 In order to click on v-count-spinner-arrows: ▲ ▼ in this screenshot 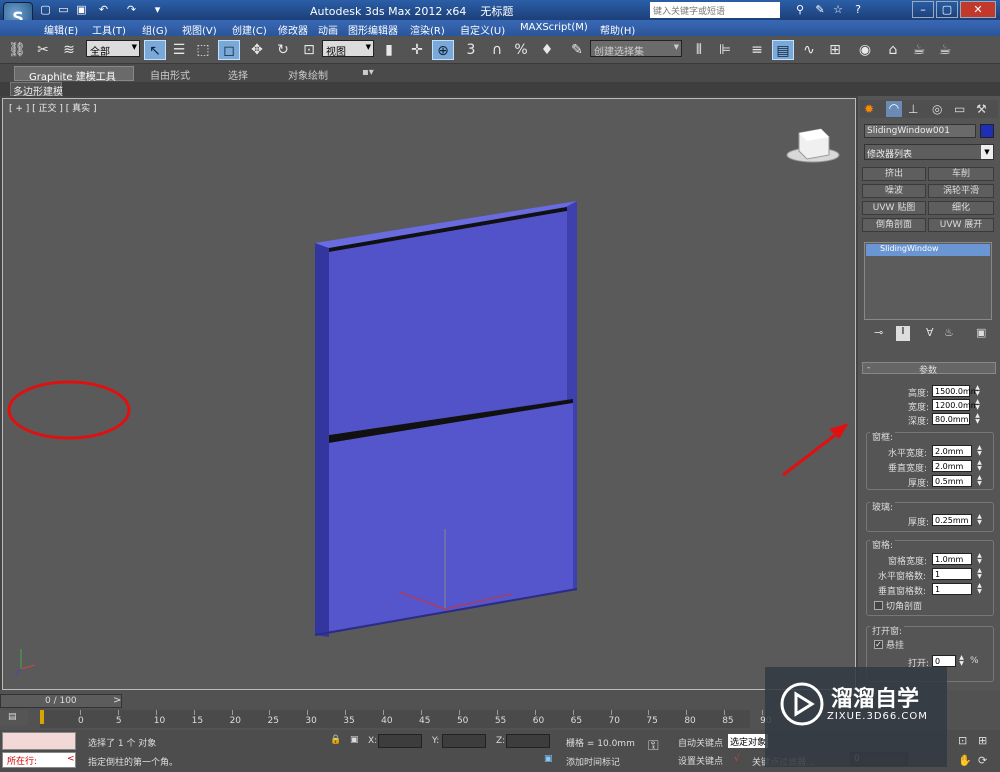, I will do `click(979, 589)`.